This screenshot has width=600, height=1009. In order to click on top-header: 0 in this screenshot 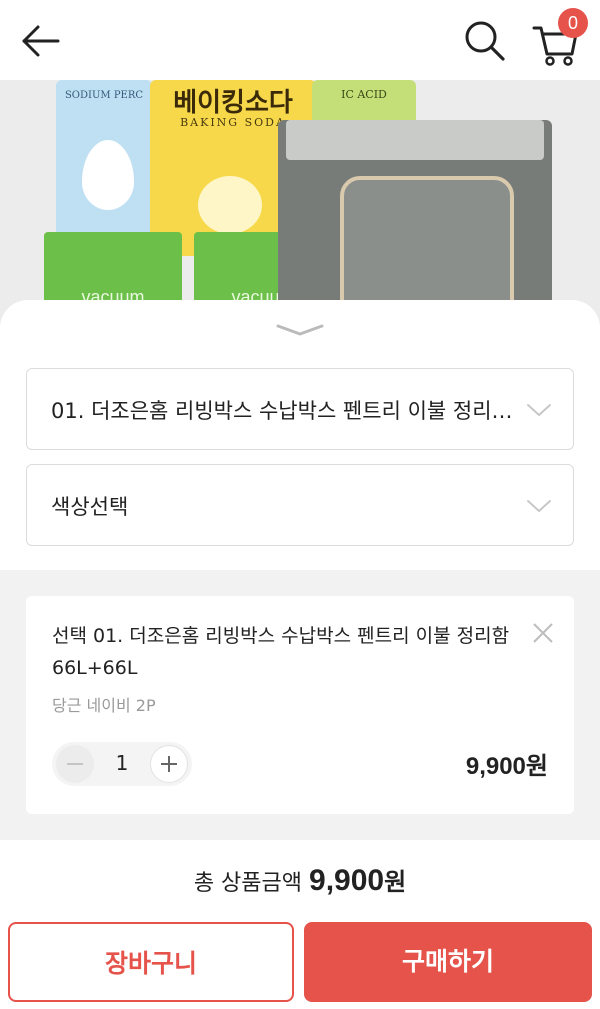, I will do `click(300, 40)`.